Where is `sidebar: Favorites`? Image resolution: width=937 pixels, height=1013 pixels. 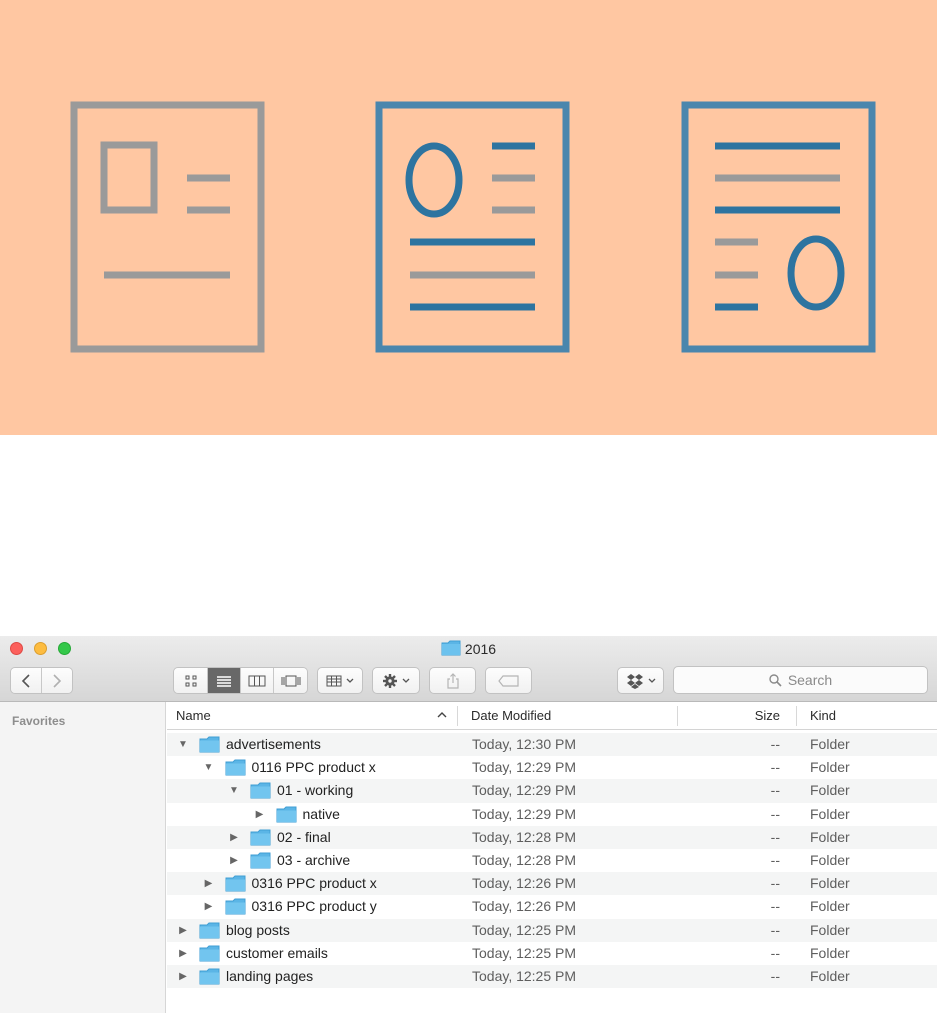
sidebar: Favorites is located at coordinates (83, 857).